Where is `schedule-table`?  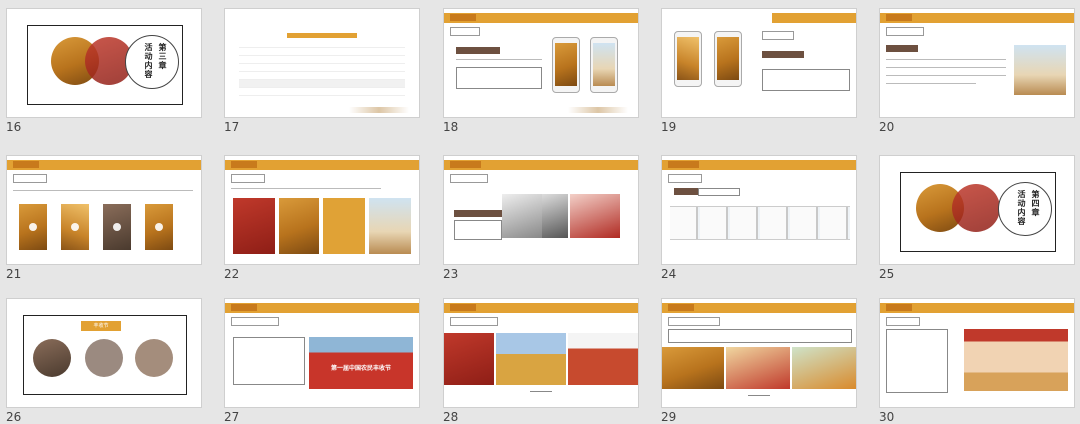 schedule-table is located at coordinates (322, 64).